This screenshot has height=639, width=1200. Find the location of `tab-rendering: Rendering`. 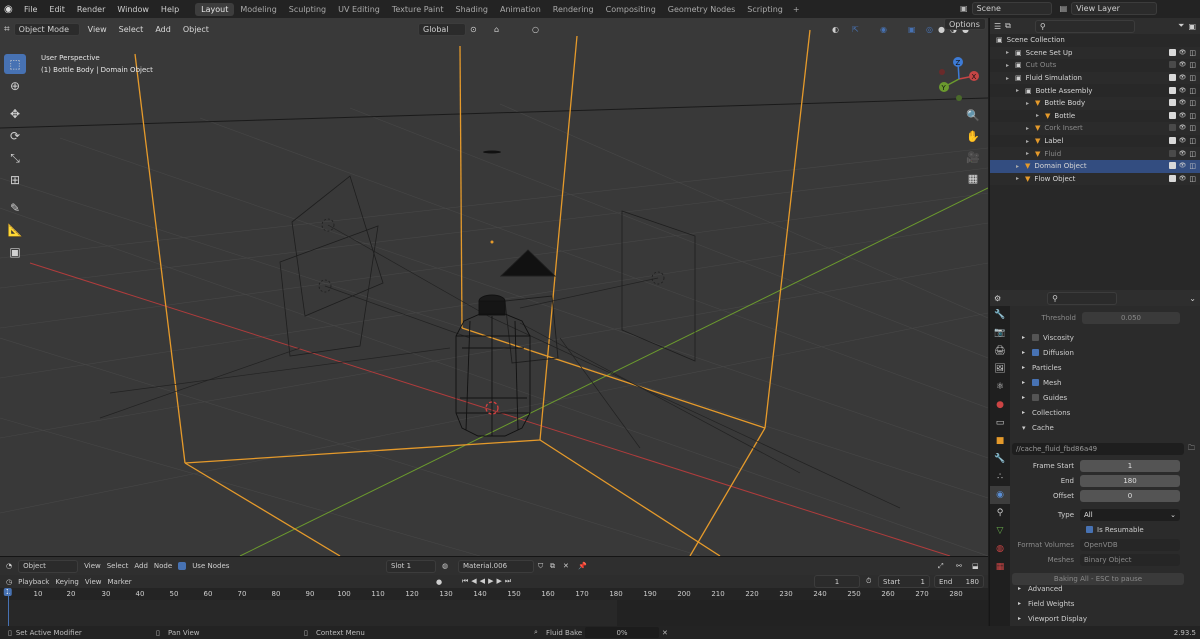

tab-rendering: Rendering is located at coordinates (573, 9).